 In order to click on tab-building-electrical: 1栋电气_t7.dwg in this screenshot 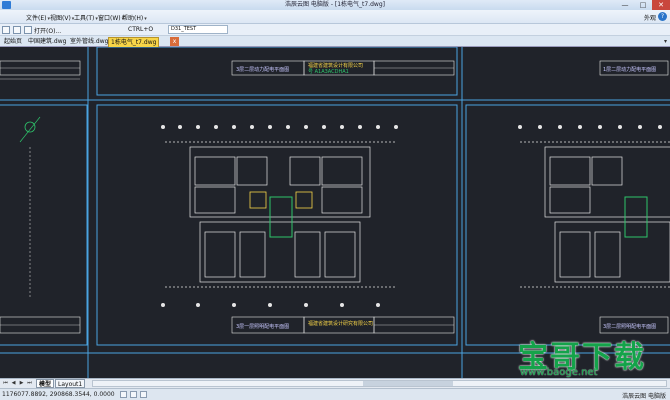, I will do `click(134, 42)`.